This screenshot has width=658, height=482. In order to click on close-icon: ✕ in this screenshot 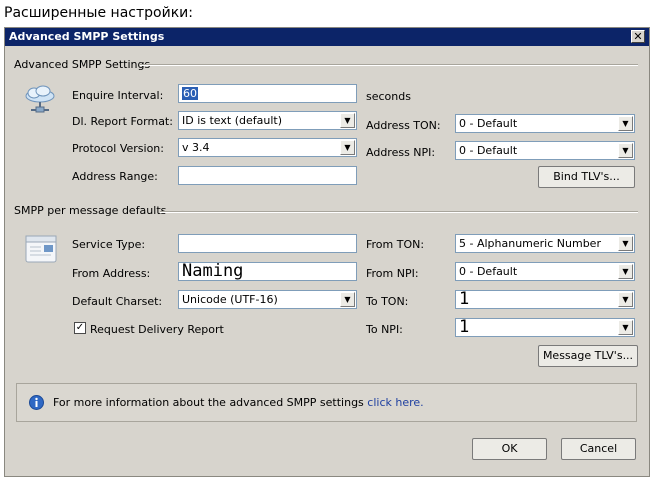, I will do `click(638, 36)`.